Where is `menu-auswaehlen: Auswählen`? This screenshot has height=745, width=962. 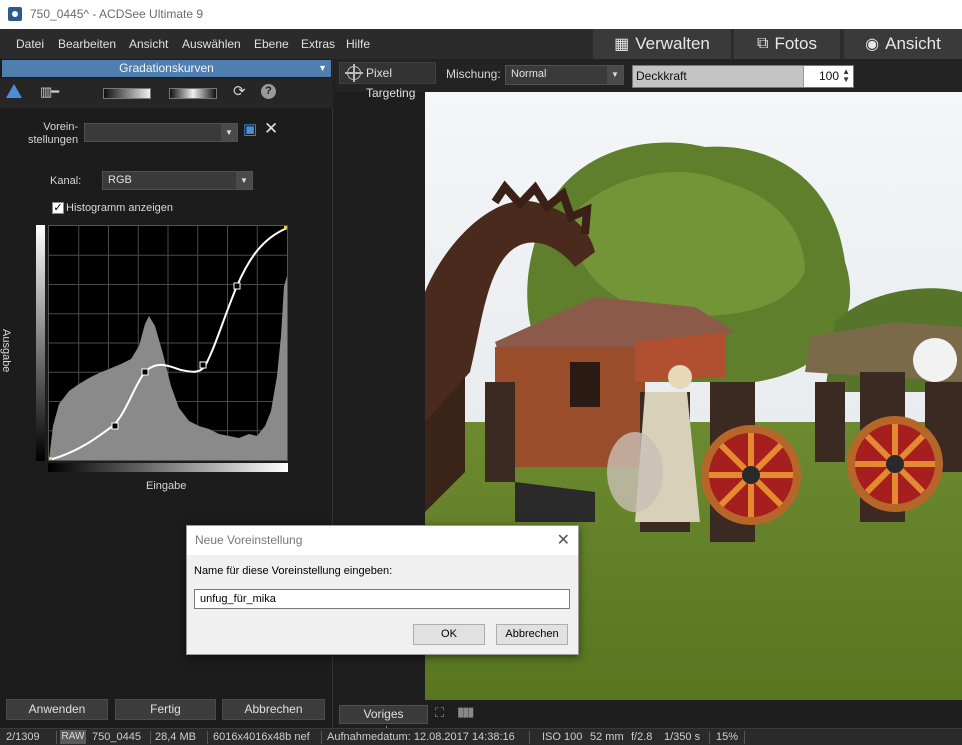 menu-auswaehlen: Auswählen is located at coordinates (211, 44).